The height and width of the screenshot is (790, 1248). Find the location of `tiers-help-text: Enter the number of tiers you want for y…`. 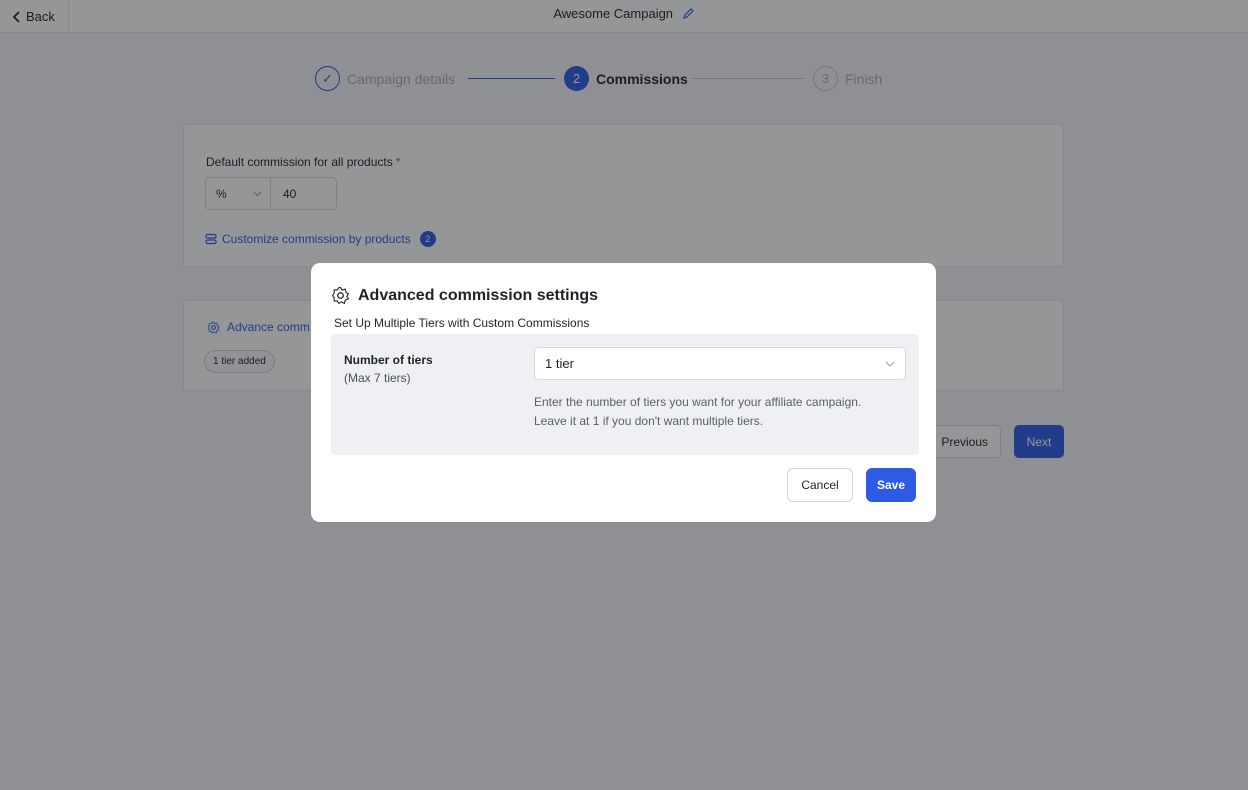

tiers-help-text: Enter the number of tiers you want for y… is located at coordinates (720, 412).